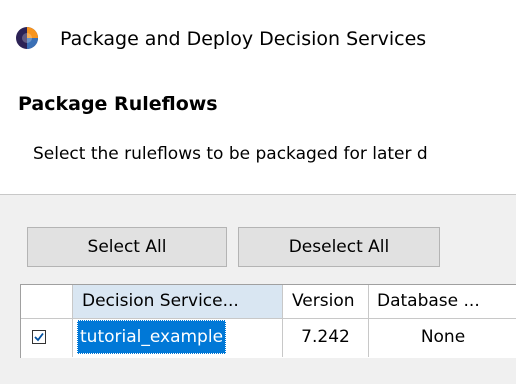 This screenshot has width=516, height=384. What do you see at coordinates (326, 302) in the screenshot?
I see `column-header-version: Version` at bounding box center [326, 302].